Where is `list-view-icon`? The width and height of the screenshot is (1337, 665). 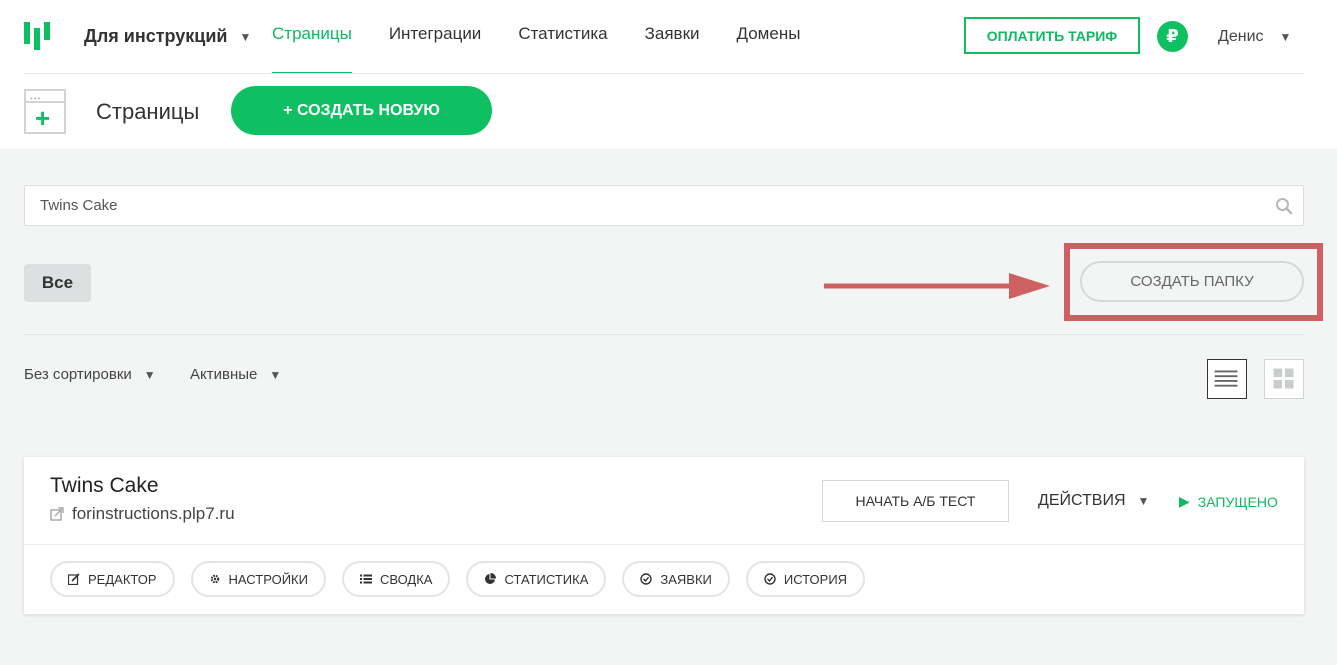
list-view-icon is located at coordinates (1226, 378).